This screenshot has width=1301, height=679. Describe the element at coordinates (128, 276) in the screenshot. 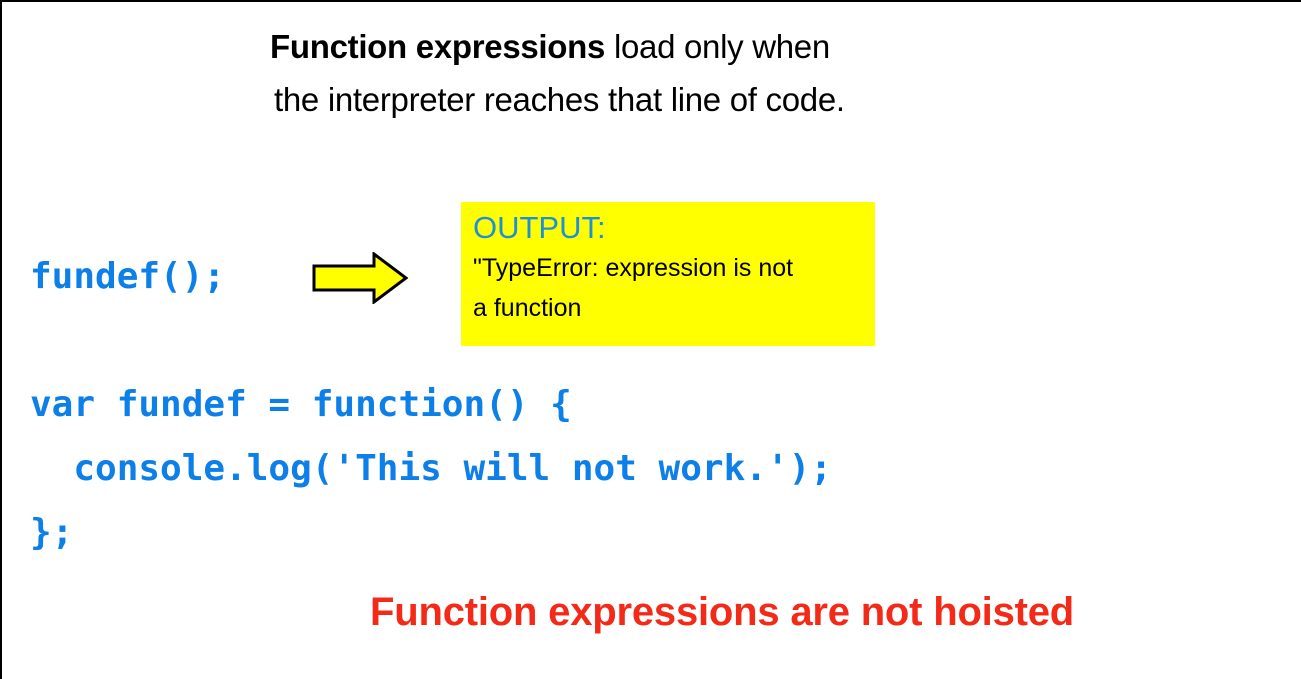

I see `code-line-invocation: fundef();` at that location.